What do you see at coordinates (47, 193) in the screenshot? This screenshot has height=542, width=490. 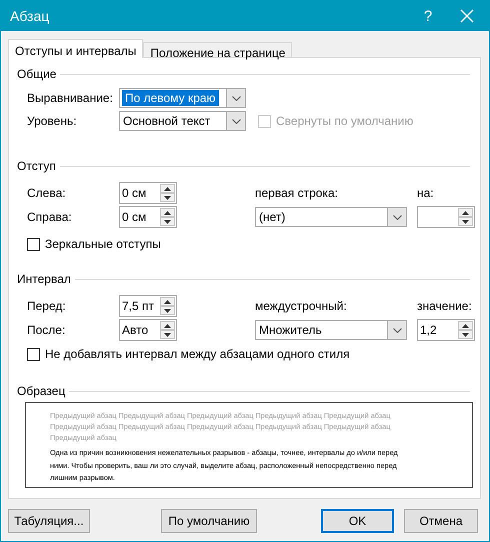 I see `field-label: Слева:` at bounding box center [47, 193].